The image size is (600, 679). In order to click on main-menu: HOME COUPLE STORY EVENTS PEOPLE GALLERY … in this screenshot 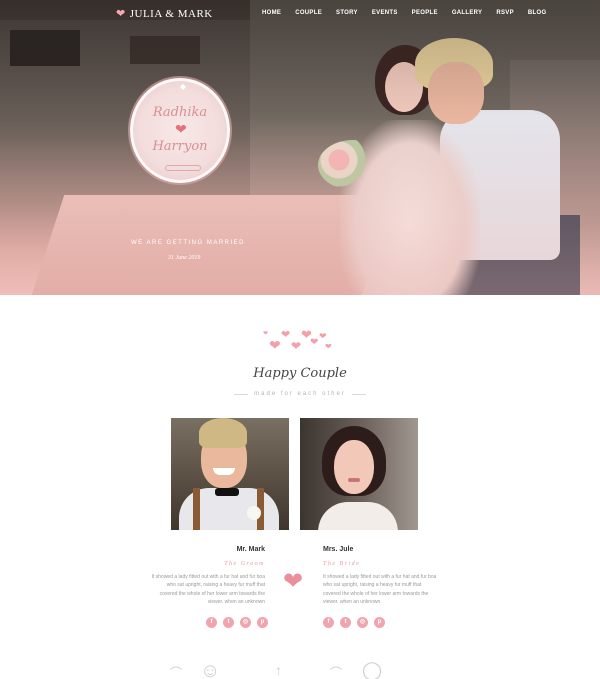, I will do `click(404, 13)`.